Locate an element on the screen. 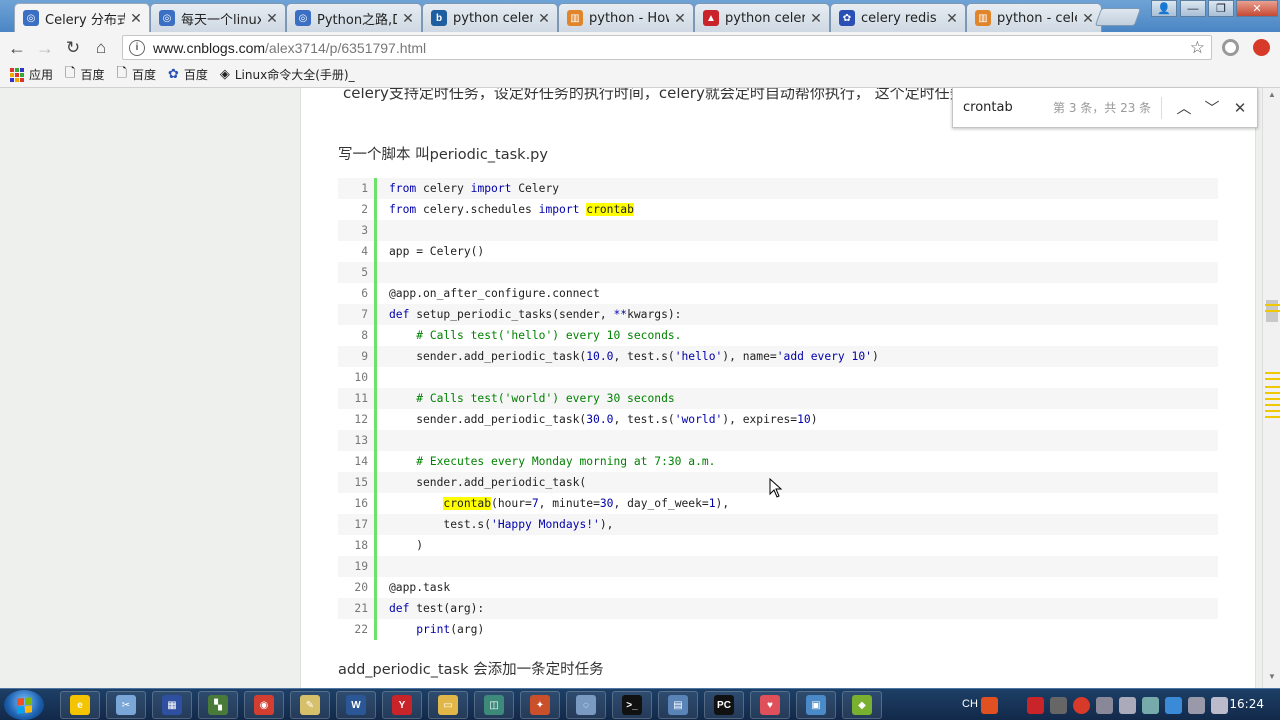 This screenshot has width=1280, height=720. window-app-button: ▤ is located at coordinates (678, 705).